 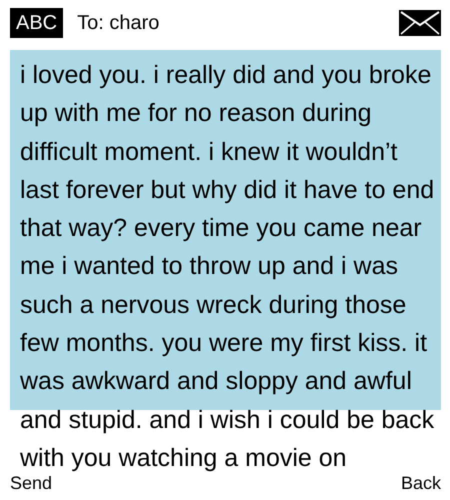 What do you see at coordinates (31, 483) in the screenshot?
I see `send-softkey: Send` at bounding box center [31, 483].